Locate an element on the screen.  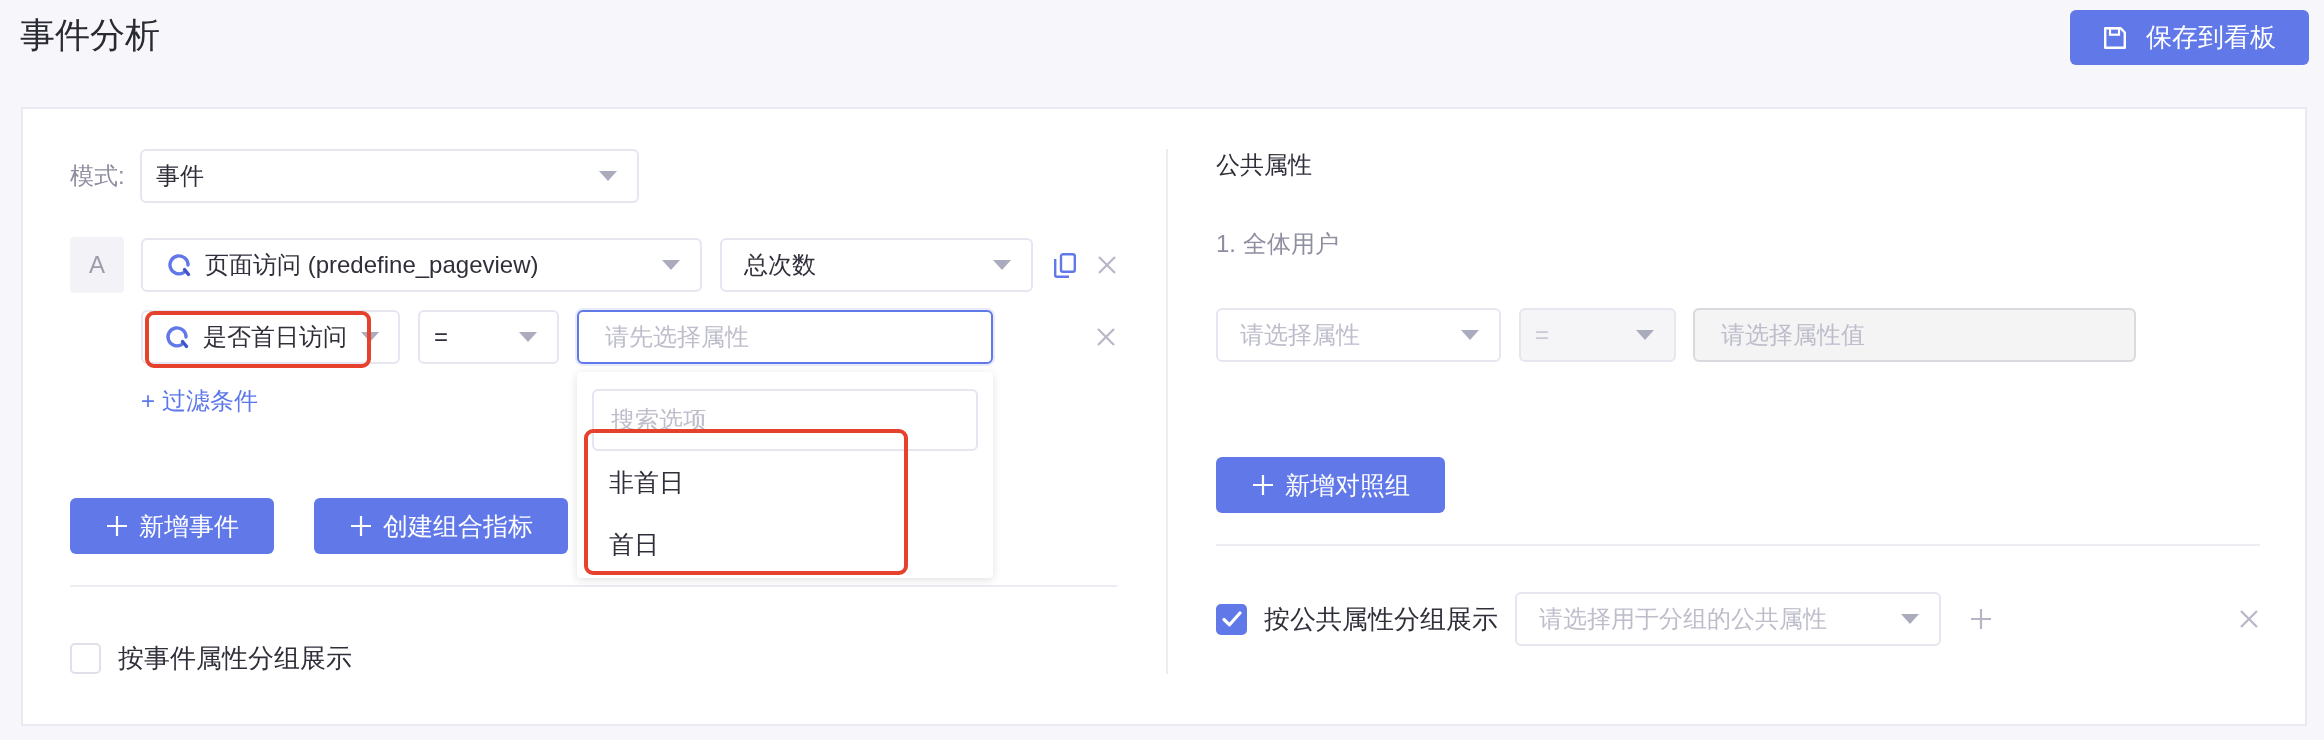
event-select: 页面访问 (predefine_pageview) is located at coordinates (421, 265).